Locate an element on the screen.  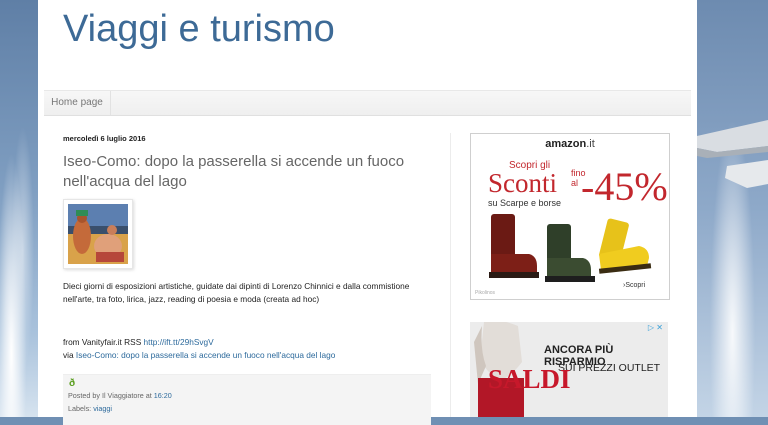
tab-home-page: Home page is located at coordinates (77, 103).